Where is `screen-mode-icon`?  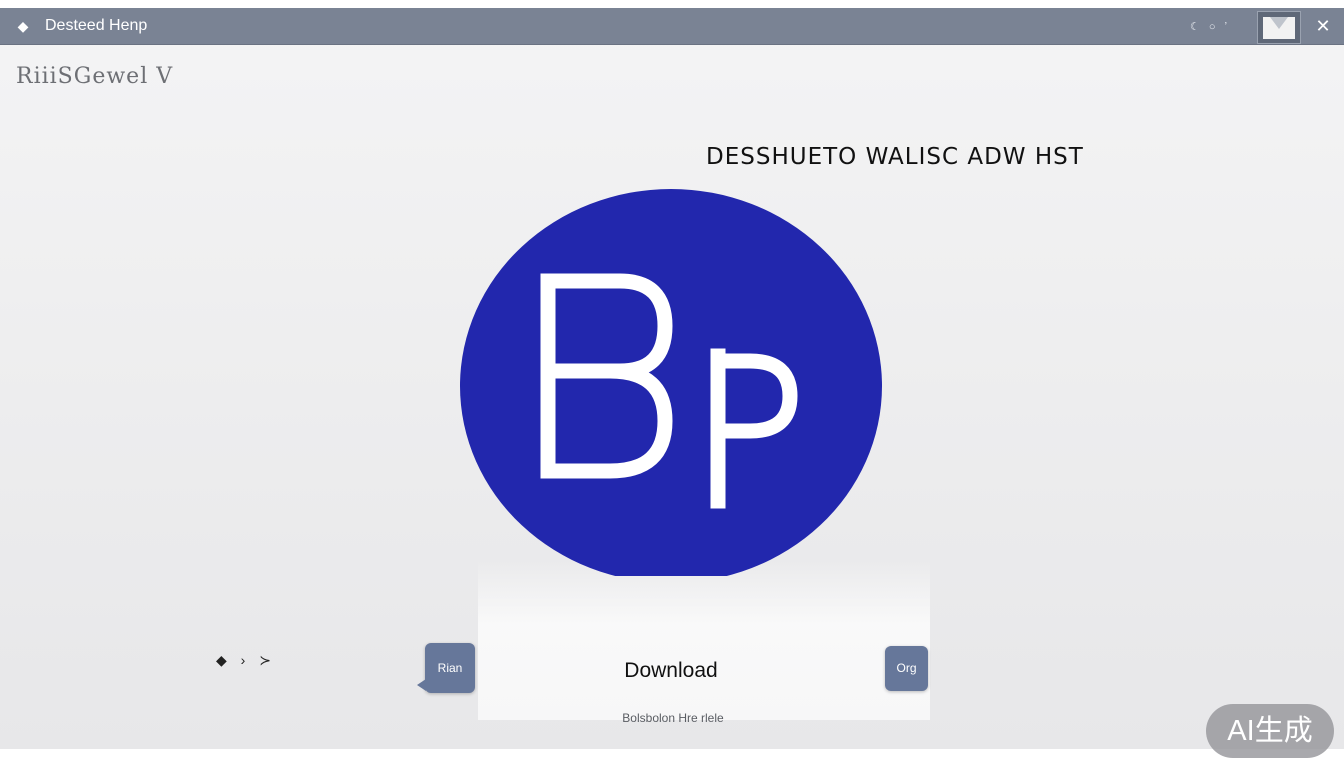
screen-mode-icon is located at coordinates (1279, 27).